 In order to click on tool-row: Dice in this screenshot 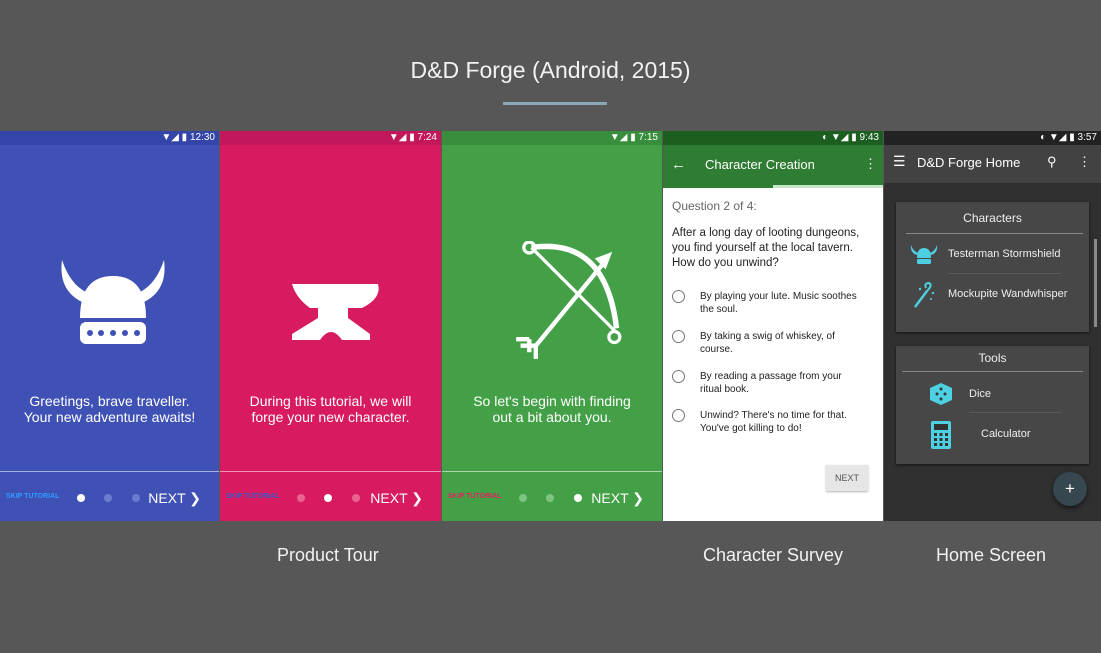, I will do `click(992, 395)`.